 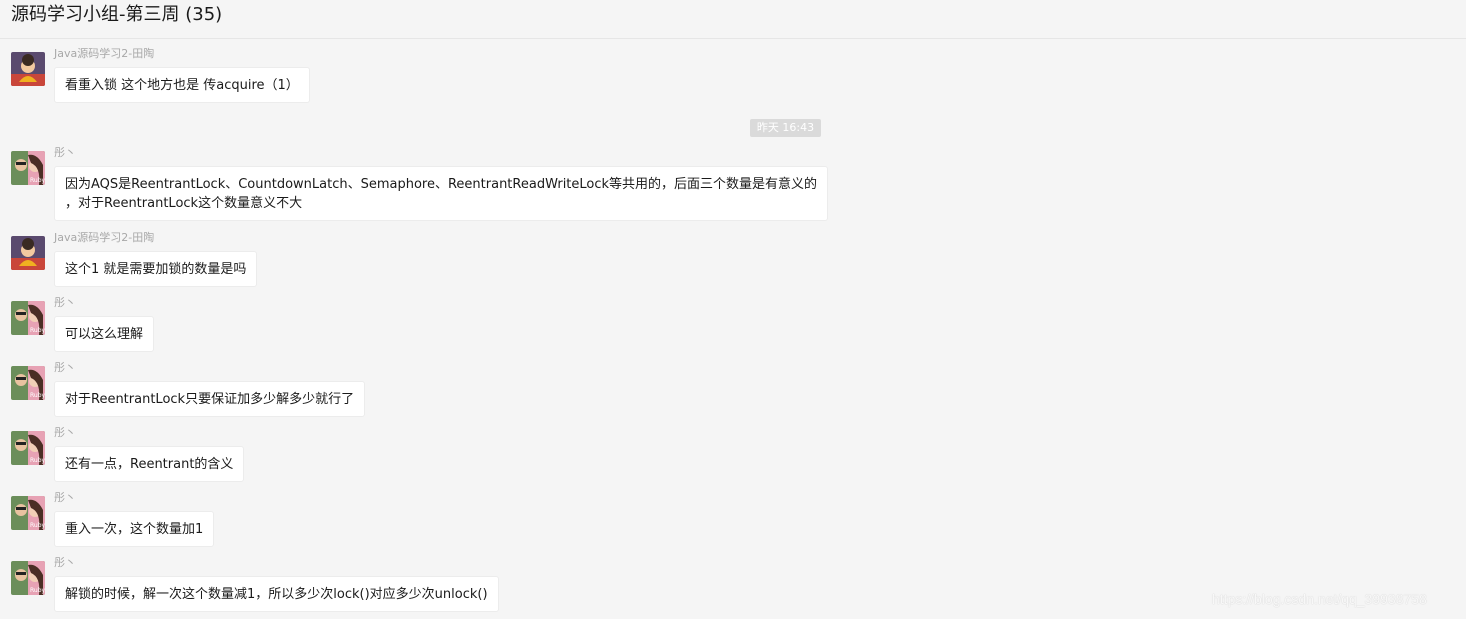 I want to click on message-bubble: 这个1 就是需要加锁的数量是吗, so click(x=156, y=269).